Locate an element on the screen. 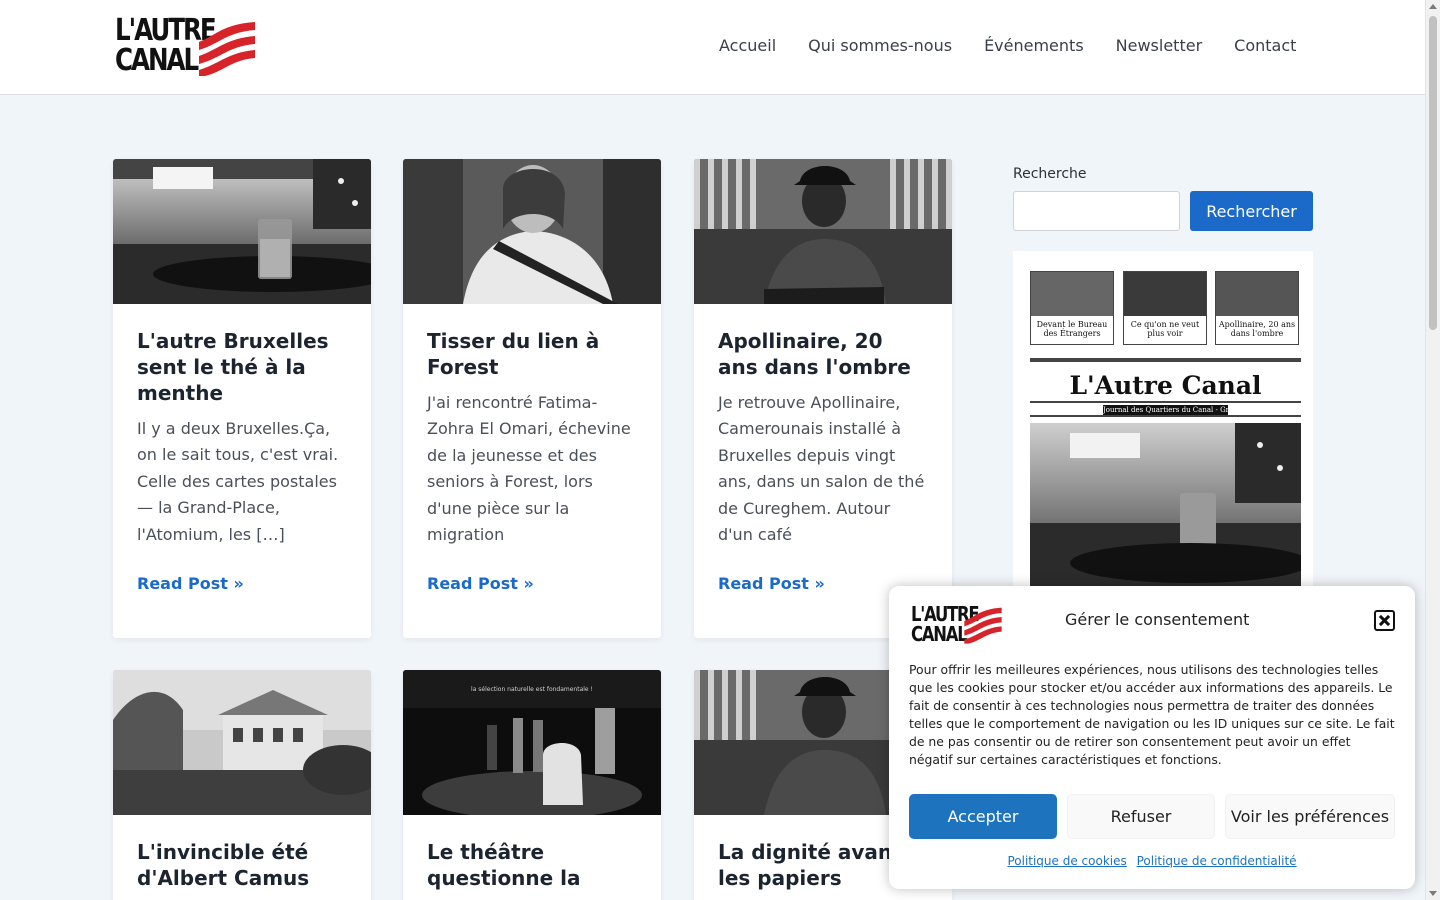  journal-thumb-caption: Ce qu'on ne veut plus voir is located at coordinates (1165, 329).